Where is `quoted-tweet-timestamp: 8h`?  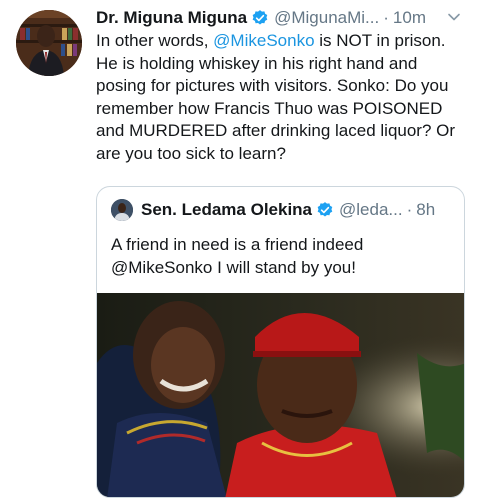
quoted-tweet-timestamp: 8h is located at coordinates (425, 210).